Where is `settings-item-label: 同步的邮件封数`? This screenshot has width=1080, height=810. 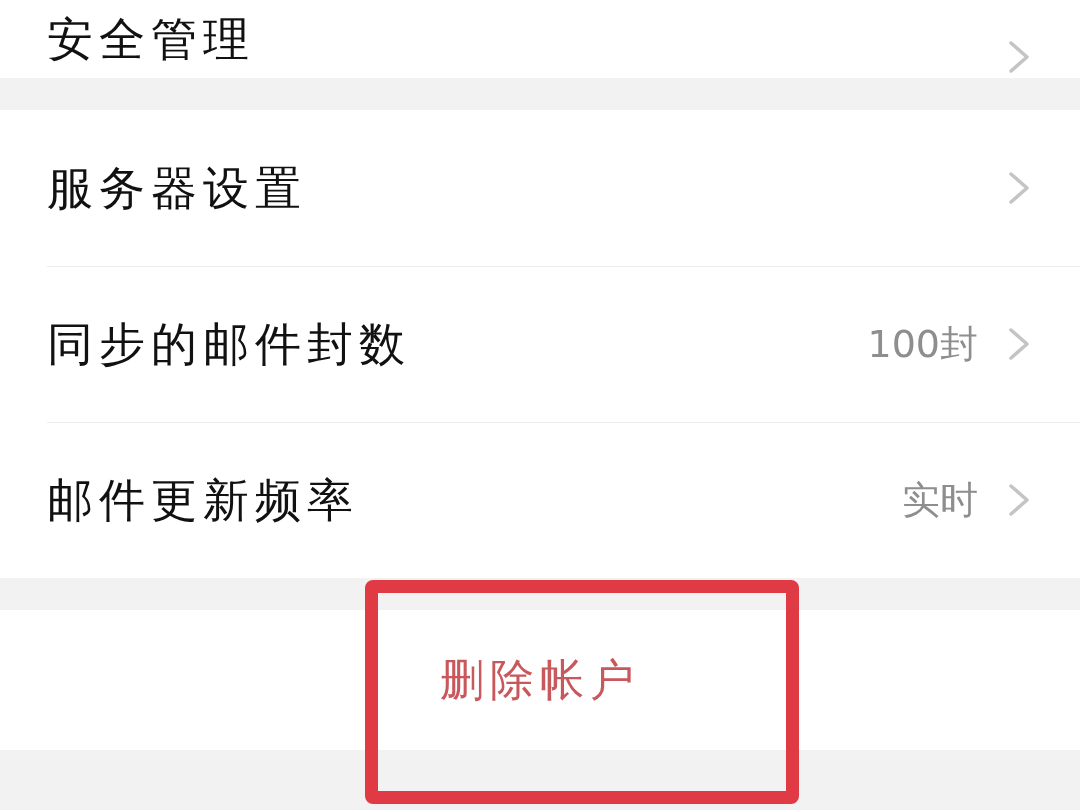
settings-item-label: 同步的邮件封数 is located at coordinates (229, 344).